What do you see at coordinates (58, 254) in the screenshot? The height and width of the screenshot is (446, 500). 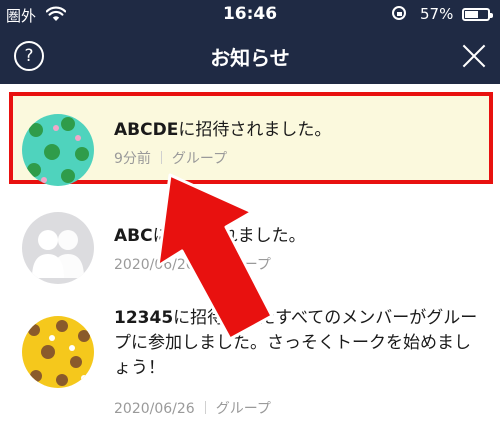 I see `default-group-avatar-icon` at bounding box center [58, 254].